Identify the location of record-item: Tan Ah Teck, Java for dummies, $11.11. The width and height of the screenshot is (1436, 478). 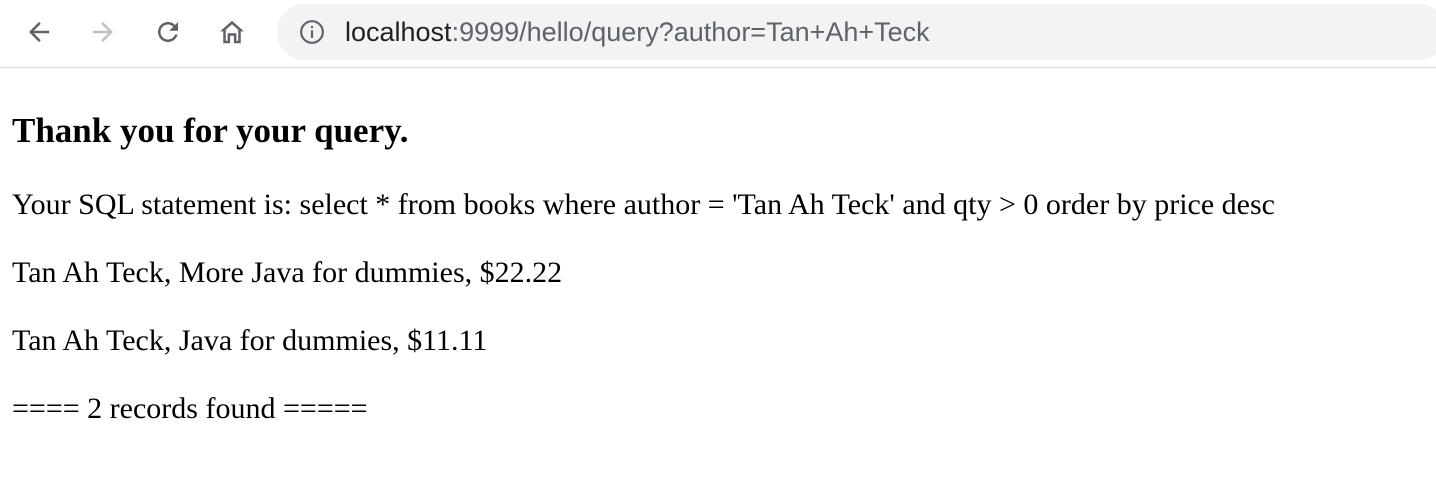
(250, 340).